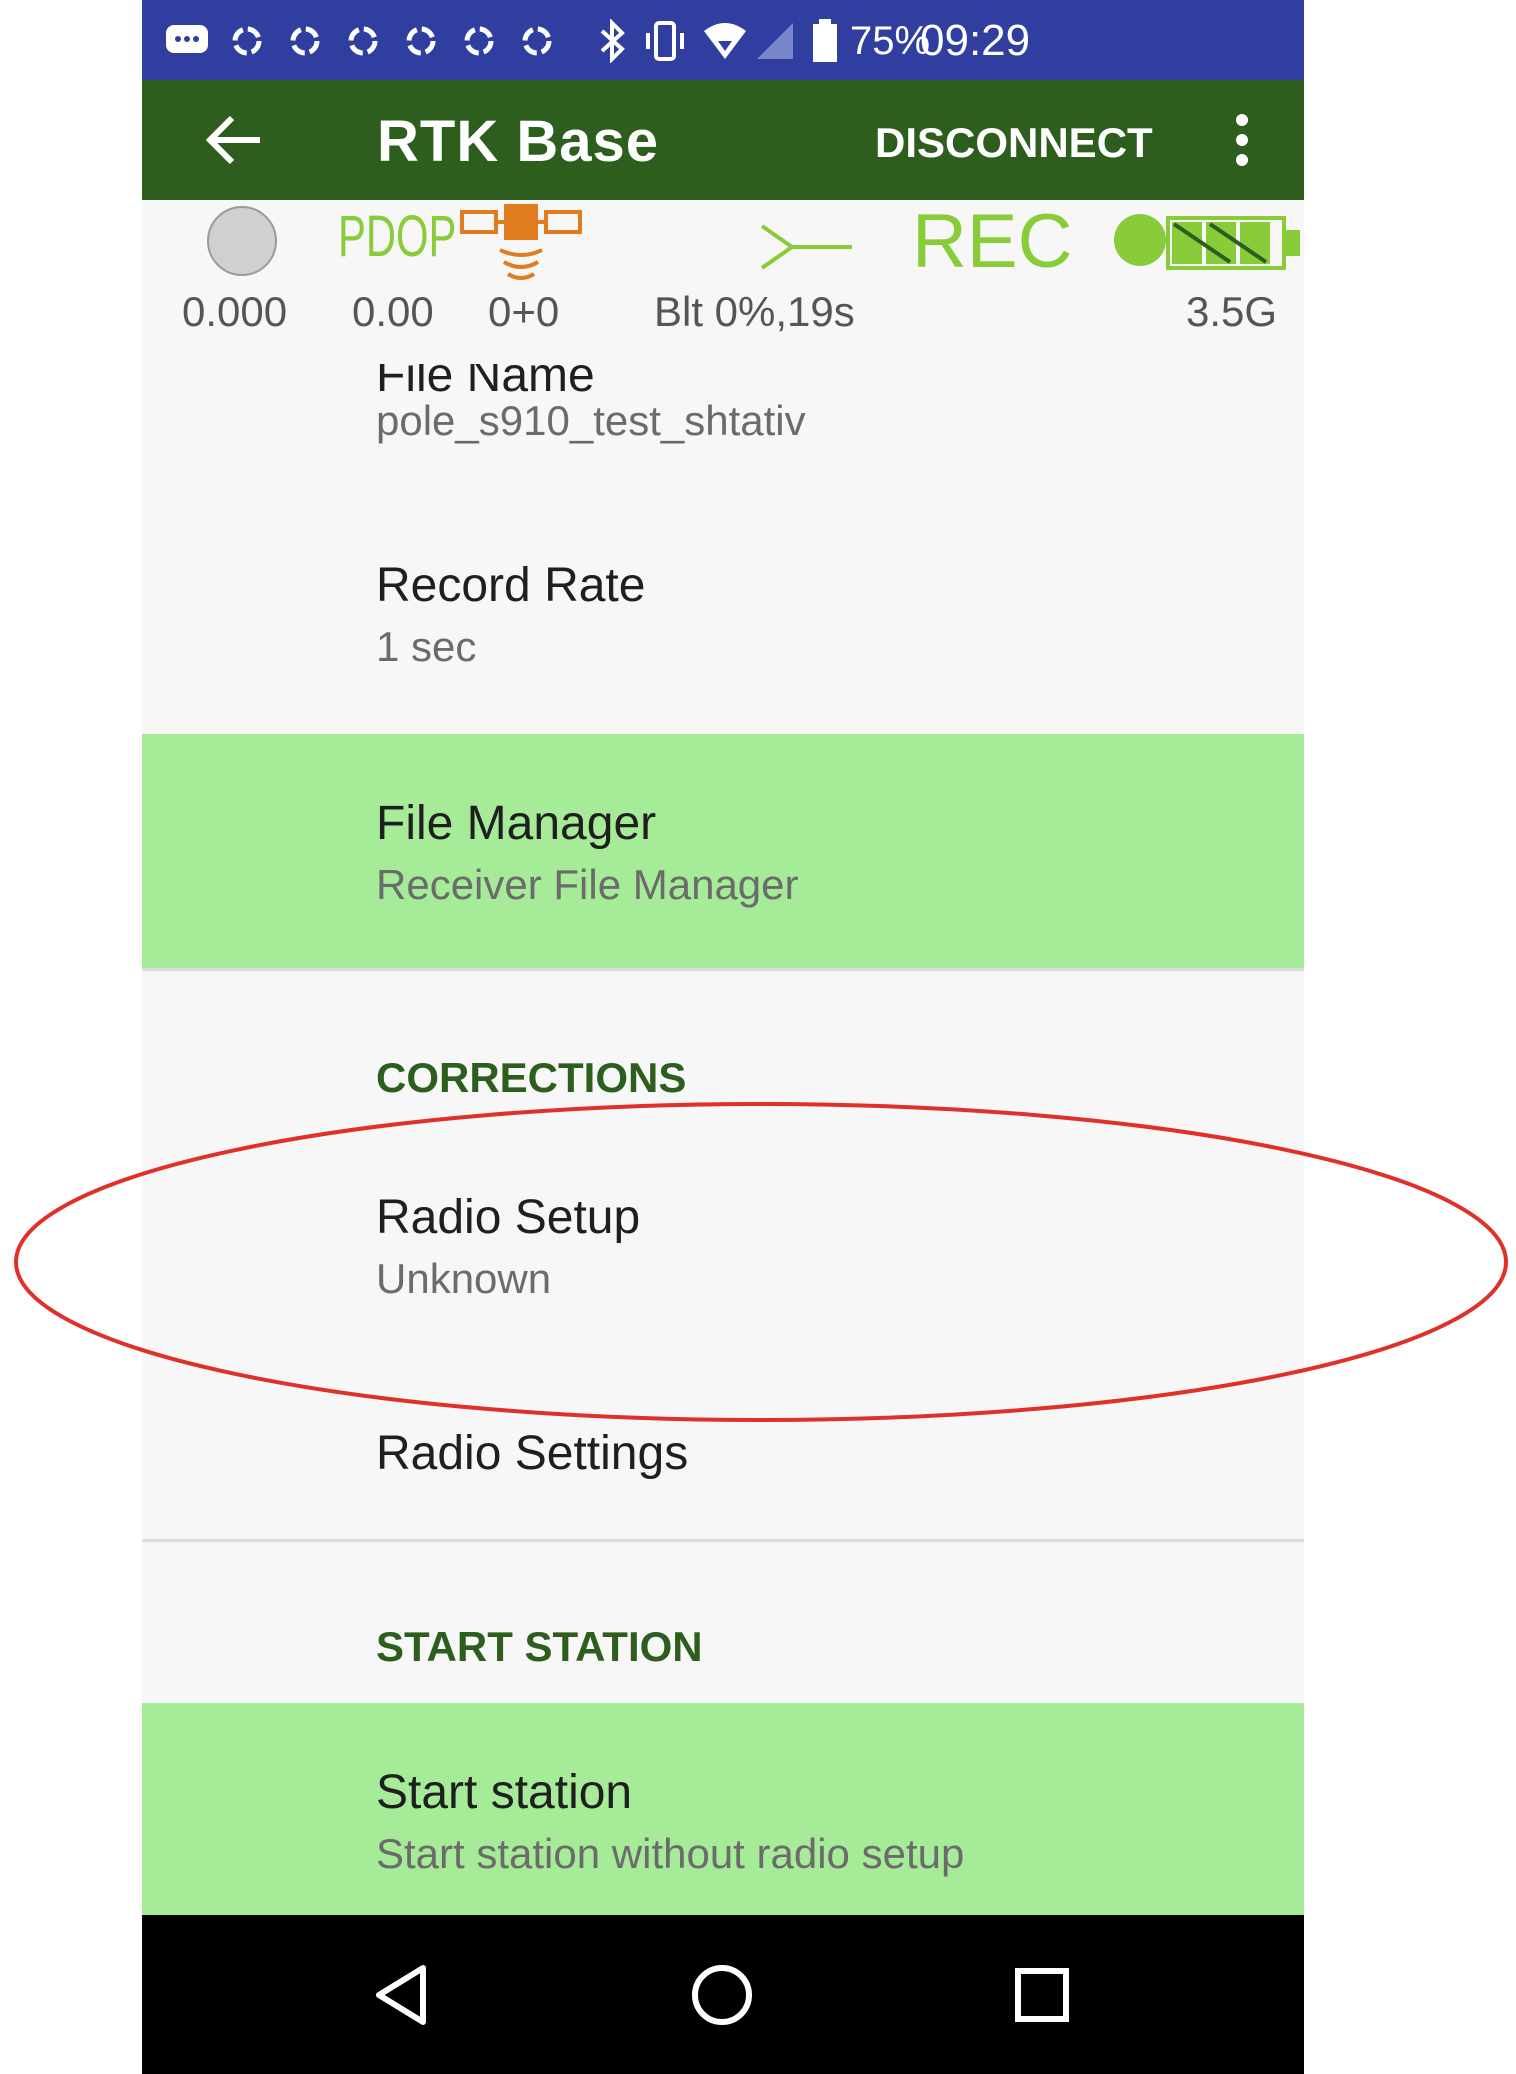  What do you see at coordinates (397, 236) in the screenshot?
I see `pdop-label: PDOP` at bounding box center [397, 236].